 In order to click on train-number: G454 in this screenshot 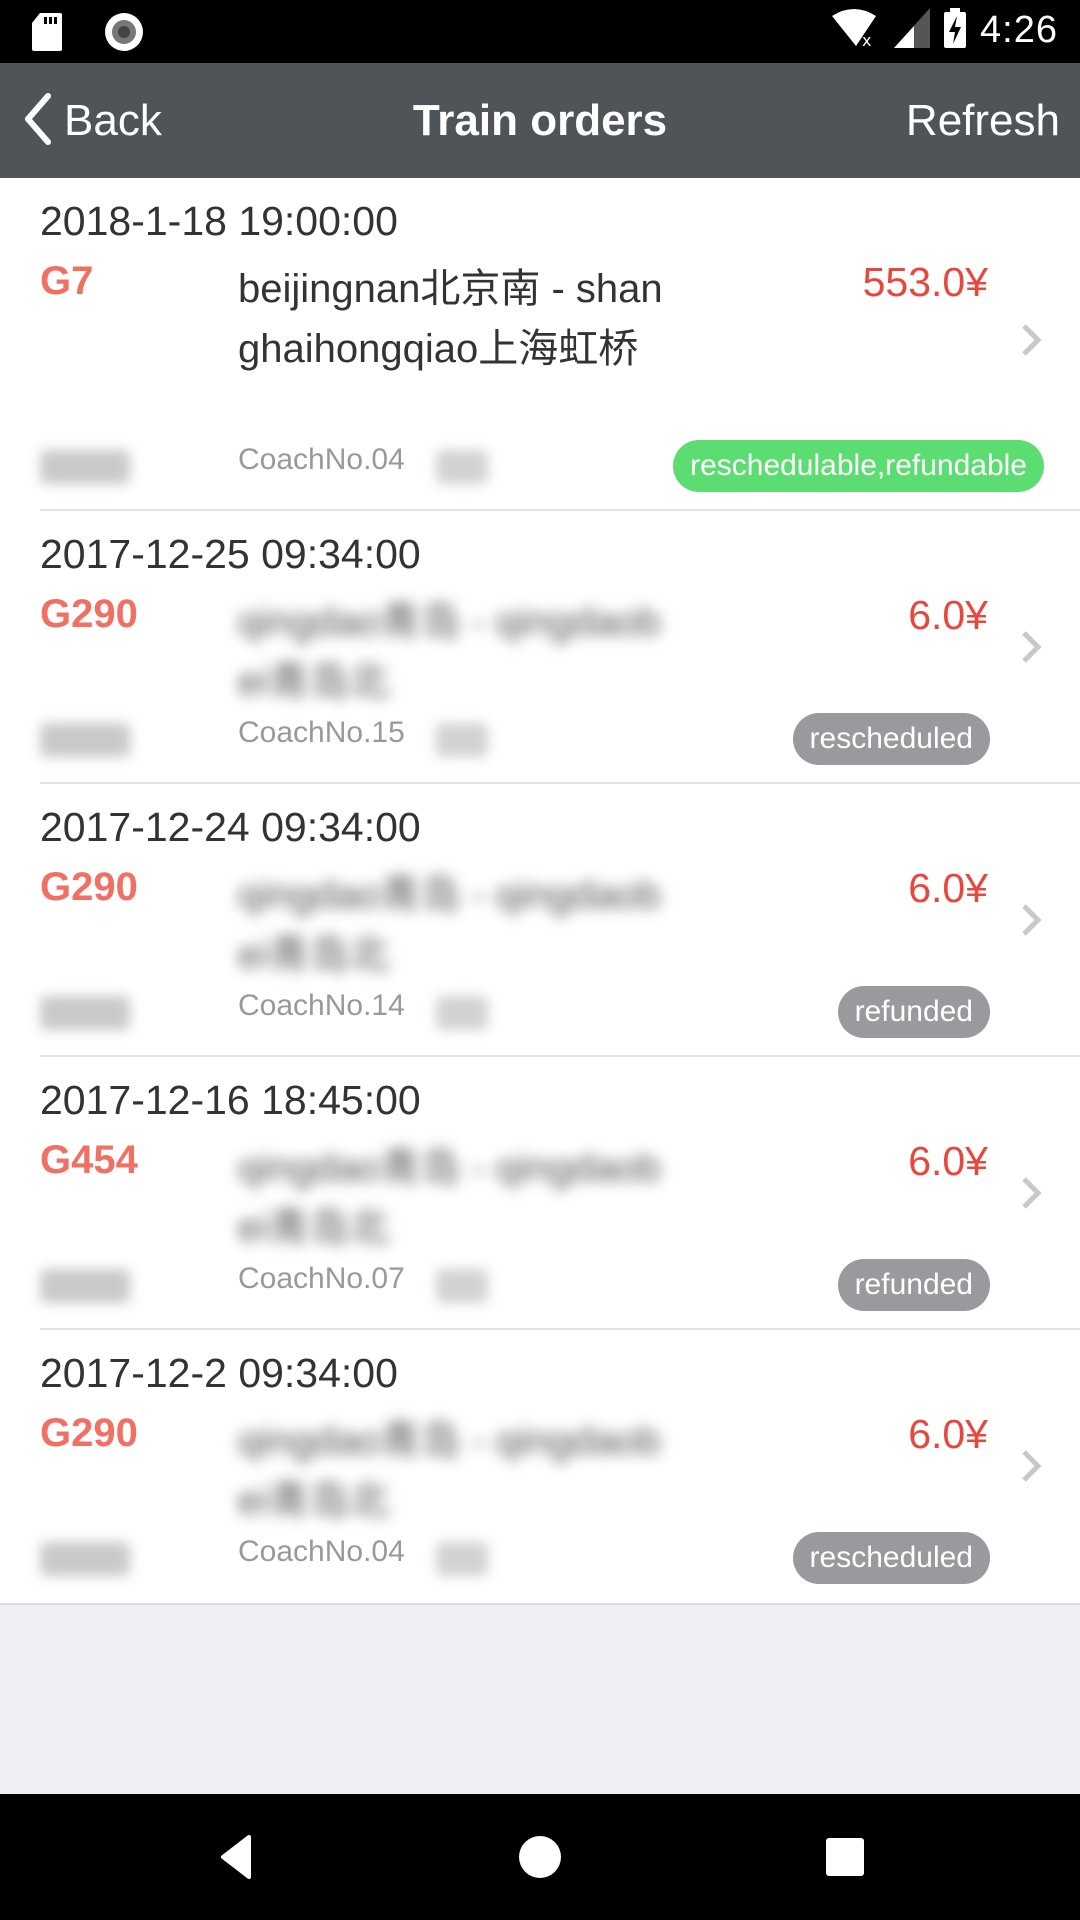, I will do `click(89, 1160)`.